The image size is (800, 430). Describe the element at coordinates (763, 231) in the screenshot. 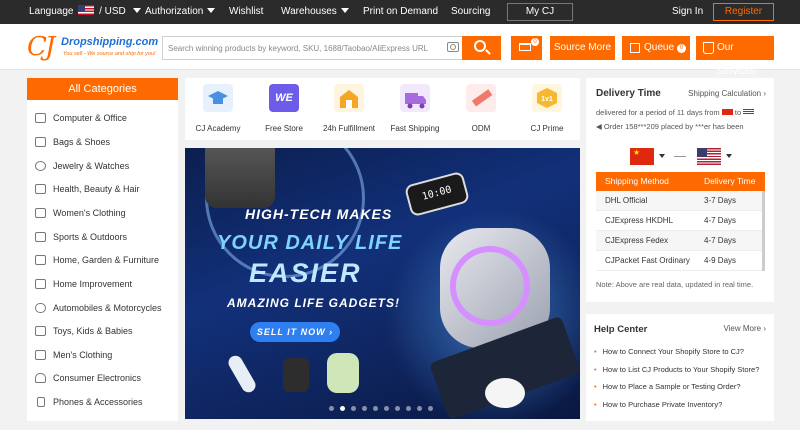

I see `table-scrollbar` at that location.